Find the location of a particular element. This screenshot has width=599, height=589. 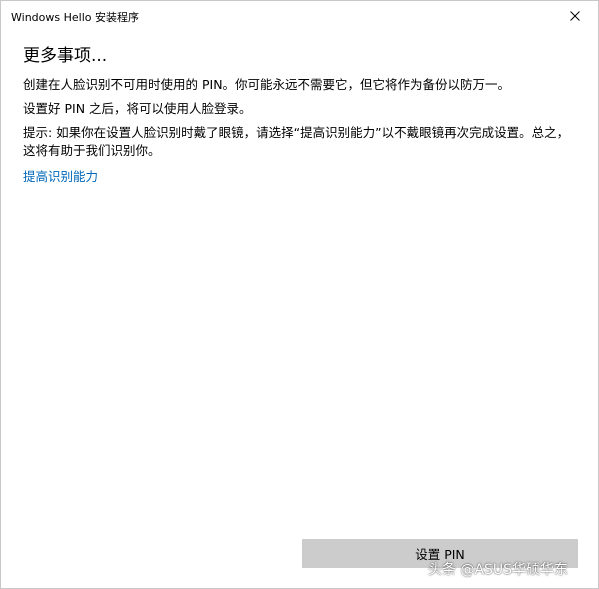

info-paragraph-face-login: 设置好 PIN 之后，将可以使用人脸登录。 is located at coordinates (137, 108).